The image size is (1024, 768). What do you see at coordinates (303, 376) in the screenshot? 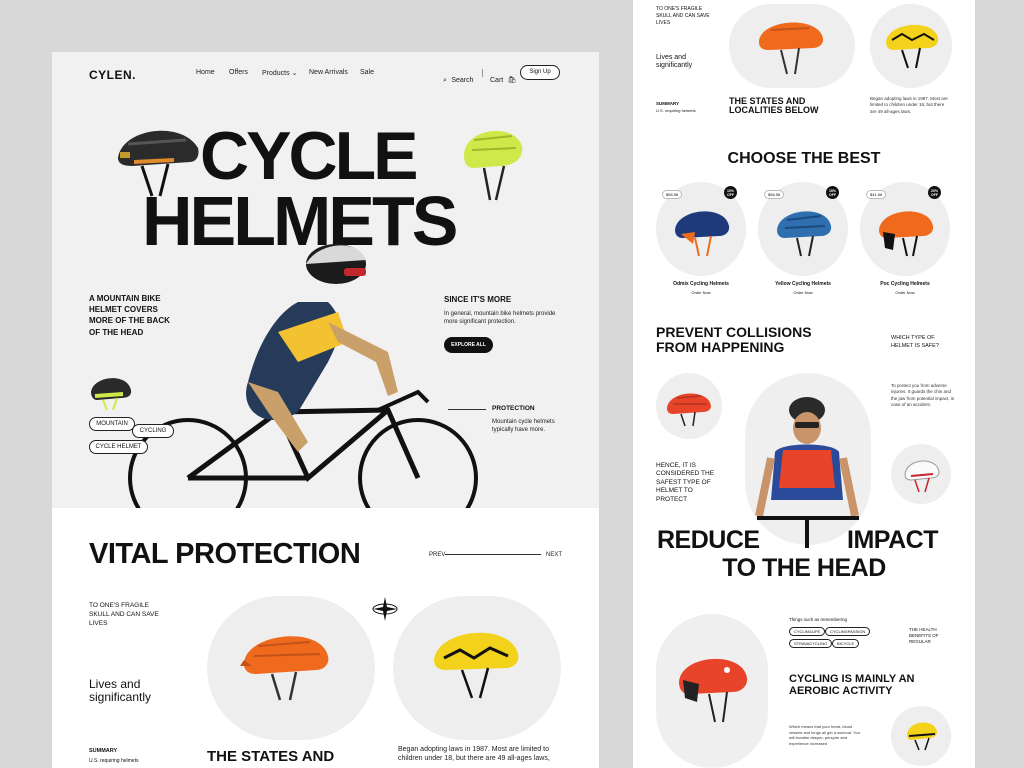
I see `cyclist-image` at bounding box center [303, 376].